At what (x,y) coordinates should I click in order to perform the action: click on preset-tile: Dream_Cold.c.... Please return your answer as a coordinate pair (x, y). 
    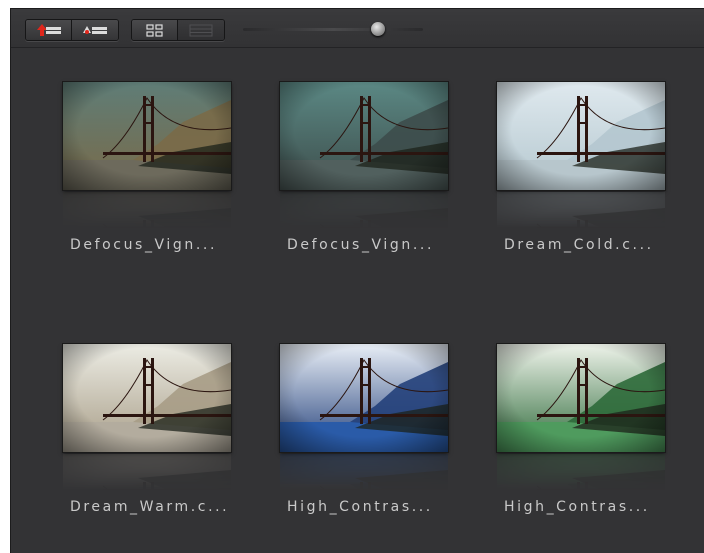
    Looking at the image, I should click on (580, 150).